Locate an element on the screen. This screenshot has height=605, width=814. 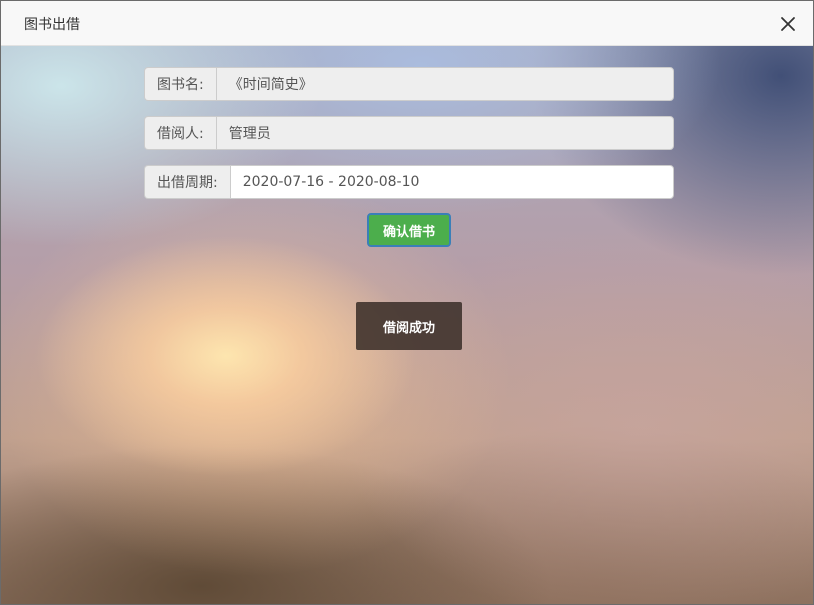
period-label: 出借周期: is located at coordinates (187, 182).